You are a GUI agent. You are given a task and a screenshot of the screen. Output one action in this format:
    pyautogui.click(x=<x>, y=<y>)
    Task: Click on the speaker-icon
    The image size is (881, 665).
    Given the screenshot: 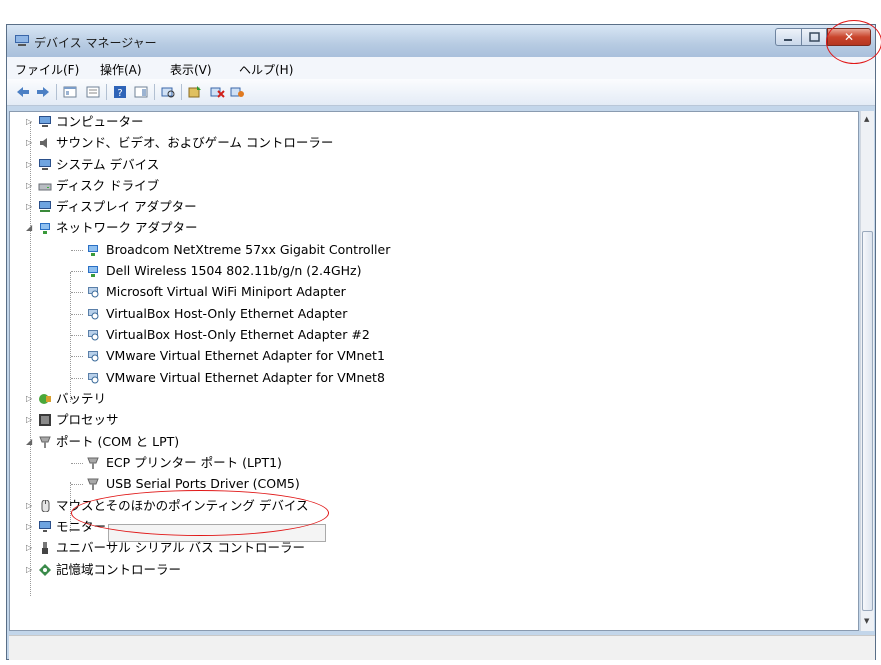 What is the action you would take?
    pyautogui.click(x=43, y=143)
    